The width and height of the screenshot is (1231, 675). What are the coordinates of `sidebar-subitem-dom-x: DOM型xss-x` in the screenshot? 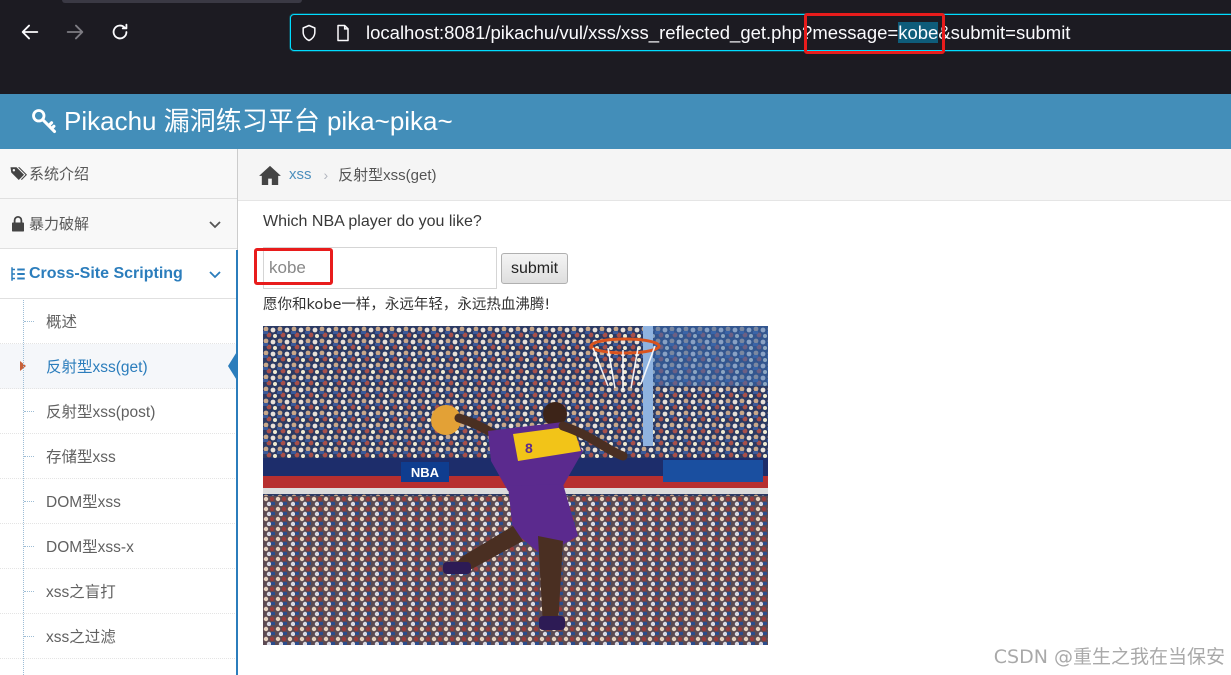 It's located at (118, 546).